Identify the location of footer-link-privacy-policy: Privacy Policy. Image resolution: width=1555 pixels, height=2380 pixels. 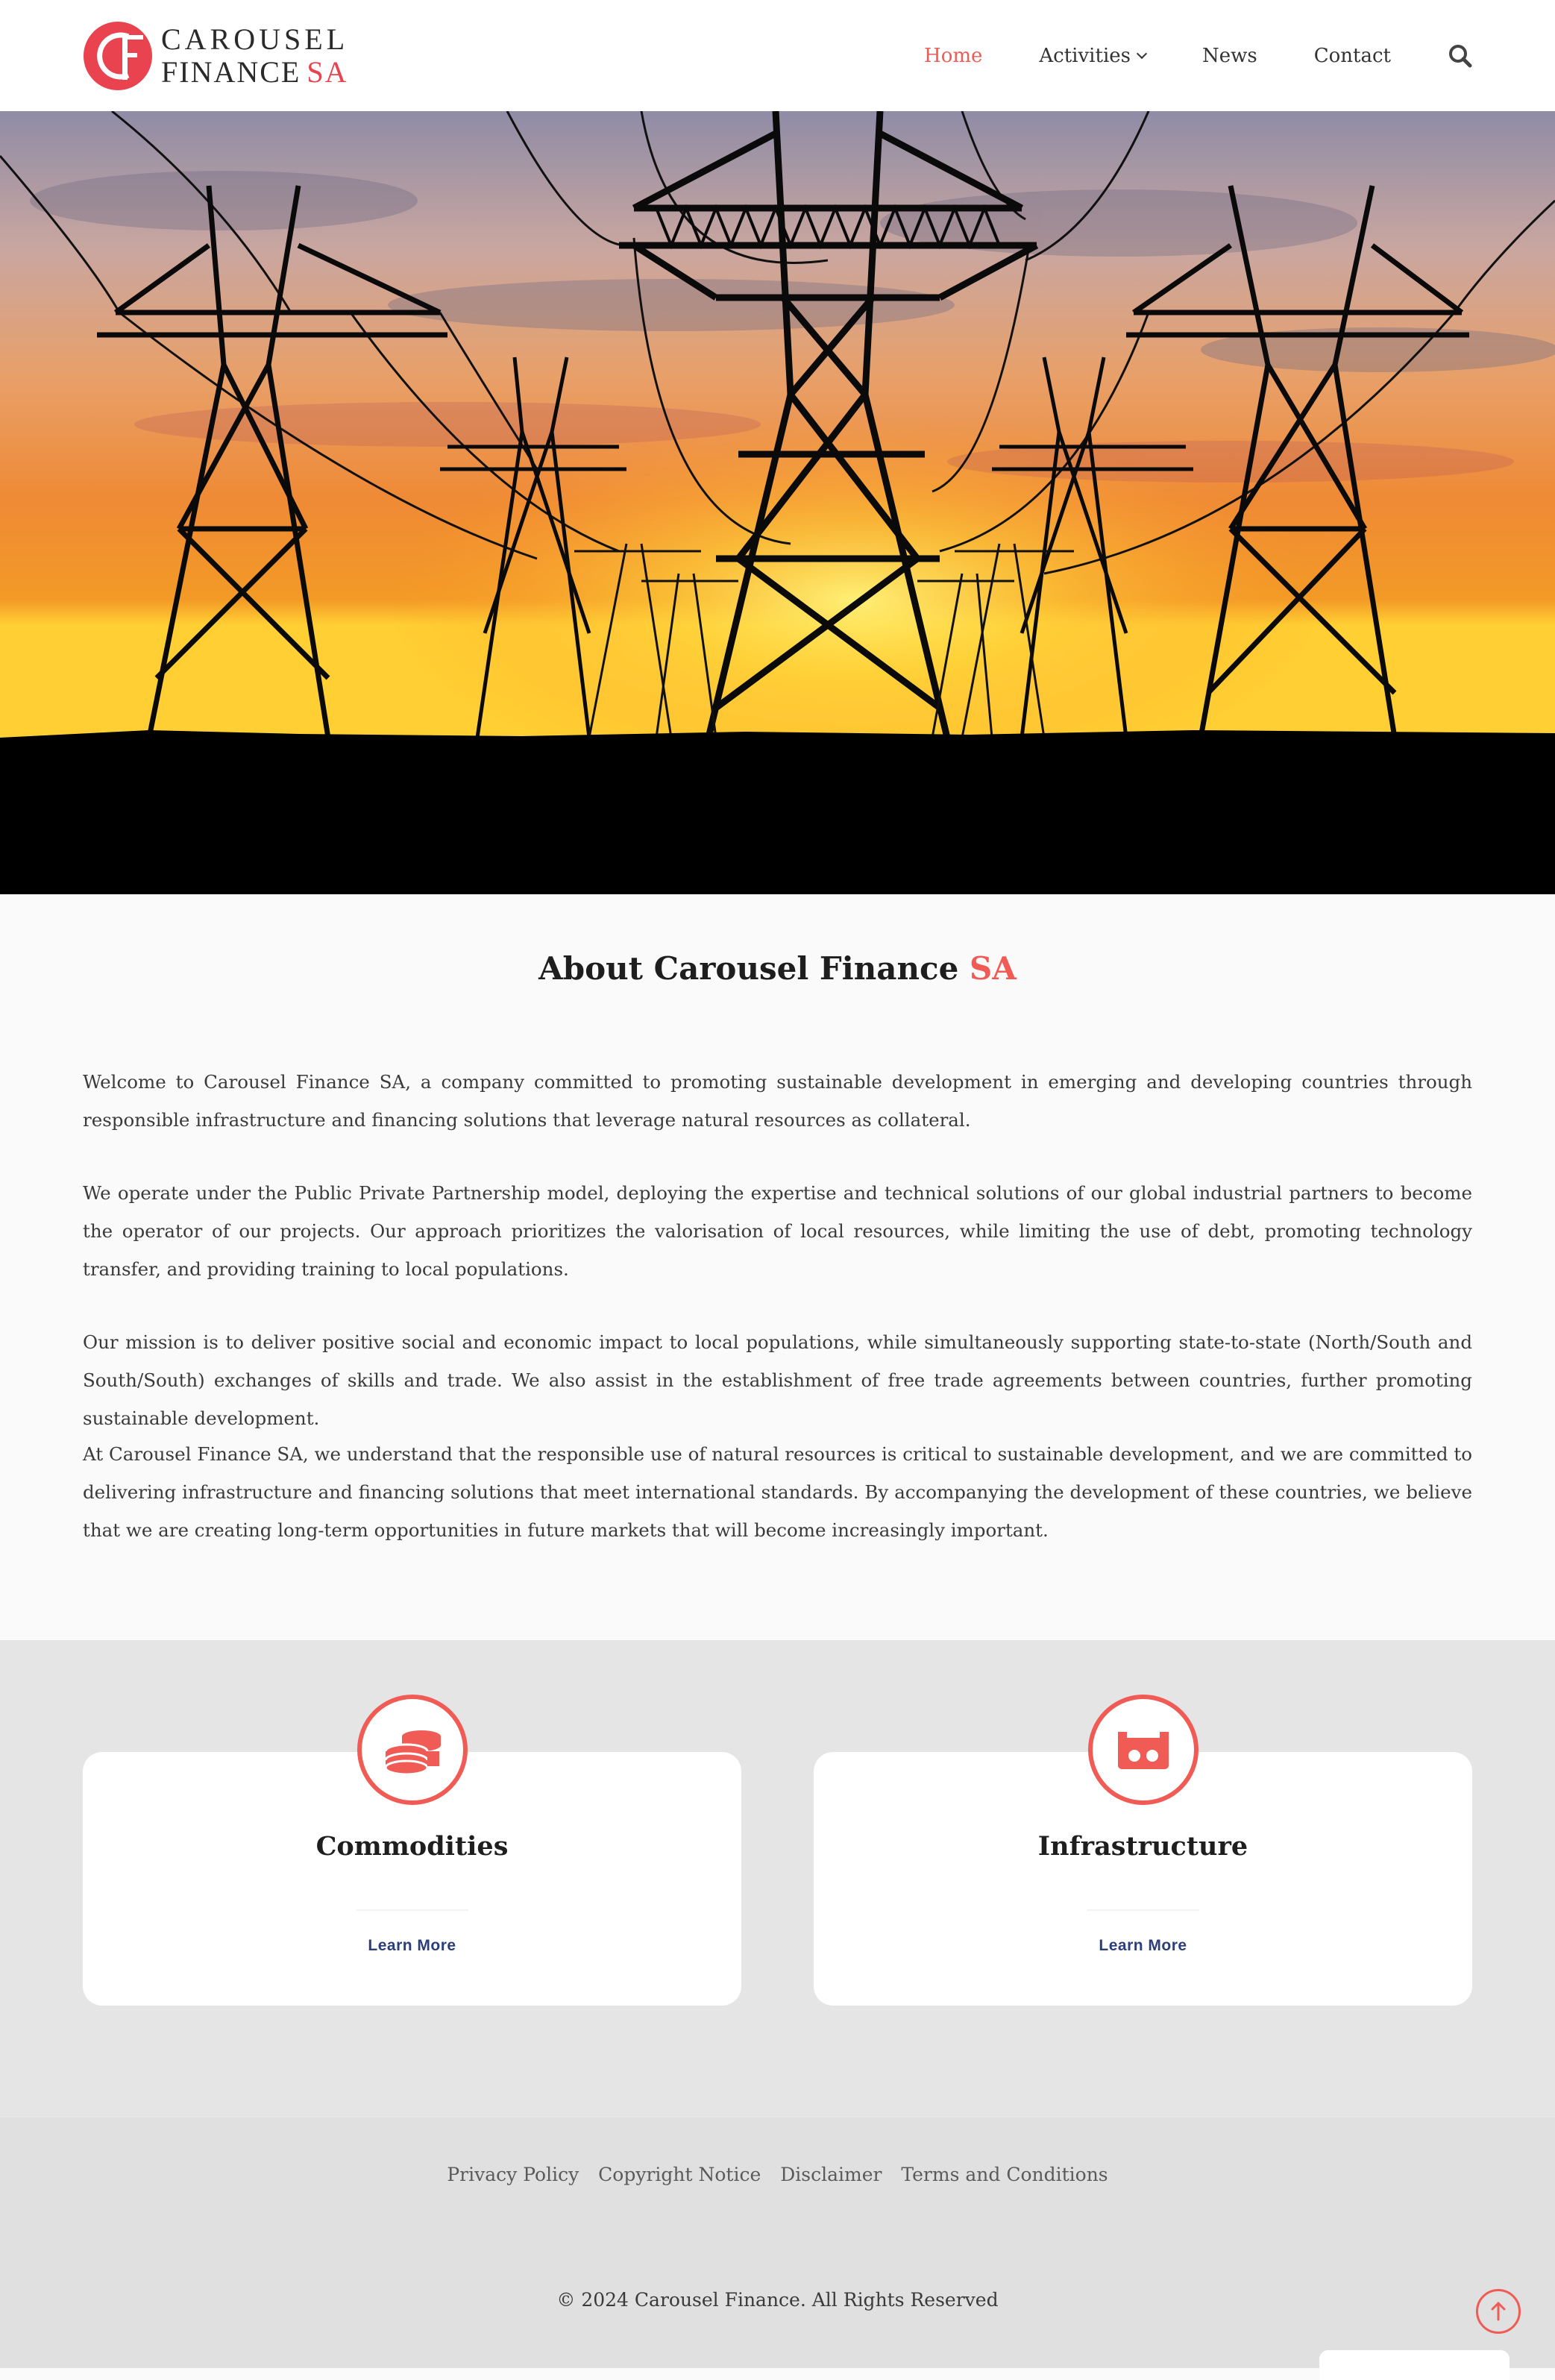
(513, 2174).